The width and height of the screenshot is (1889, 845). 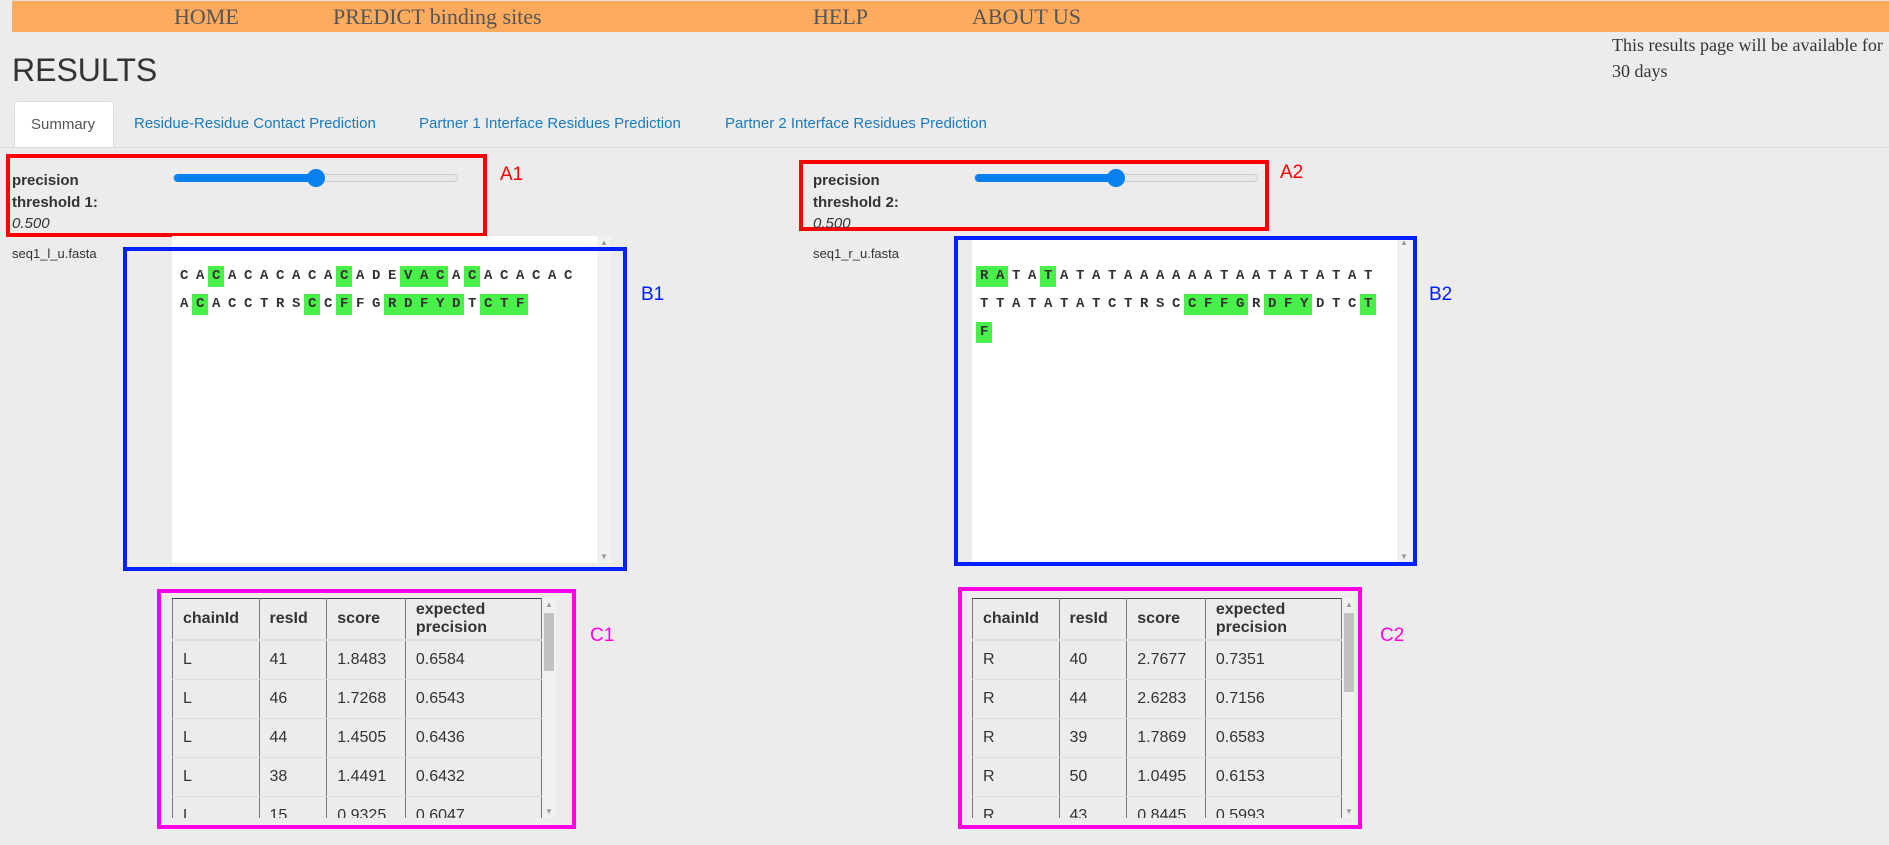 I want to click on table-cell: 1.7869, so click(x=1166, y=738).